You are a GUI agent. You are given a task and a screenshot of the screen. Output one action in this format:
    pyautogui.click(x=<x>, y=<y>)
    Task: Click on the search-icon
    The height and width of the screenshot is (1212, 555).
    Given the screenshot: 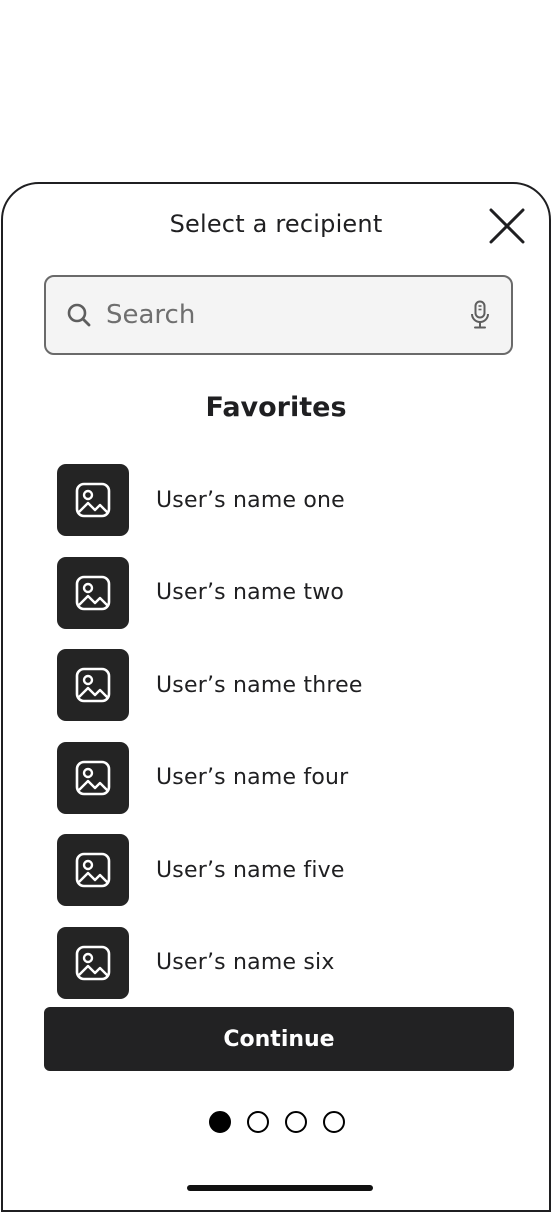 What is the action you would take?
    pyautogui.click(x=79, y=315)
    